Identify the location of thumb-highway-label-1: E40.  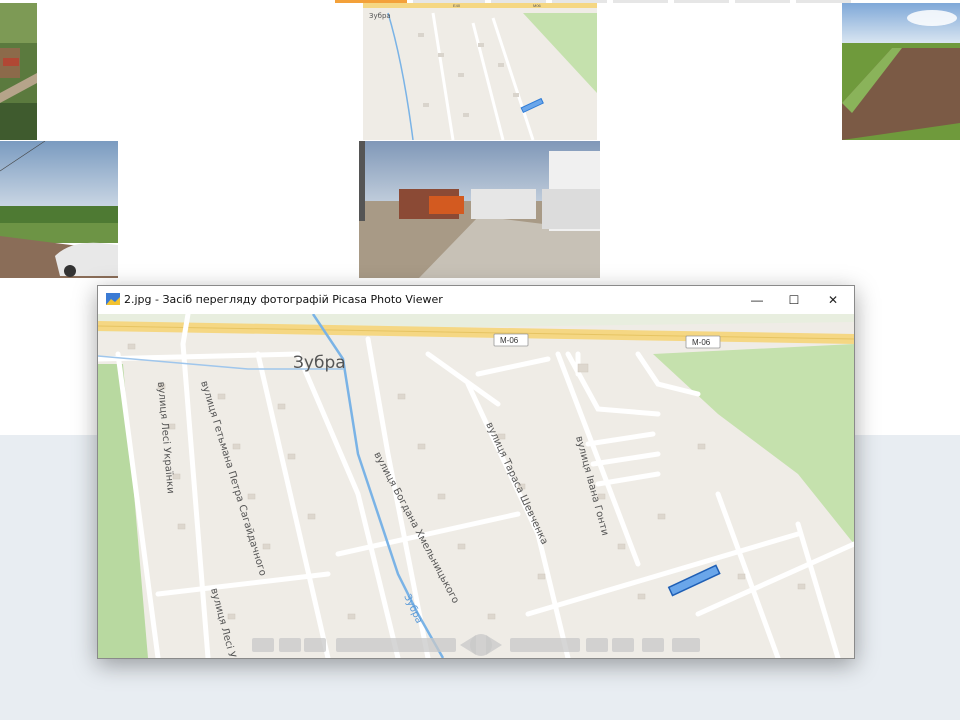
(457, 5).